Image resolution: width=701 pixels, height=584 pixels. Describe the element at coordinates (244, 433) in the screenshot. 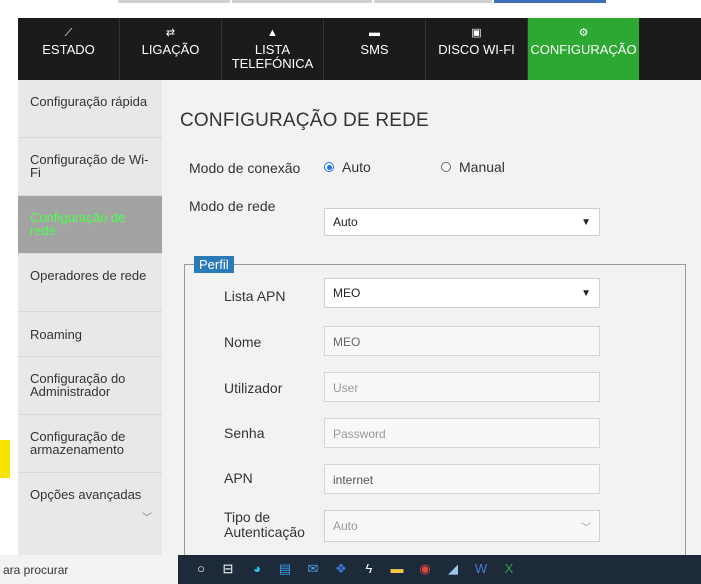

I see `password-label: Senha` at that location.